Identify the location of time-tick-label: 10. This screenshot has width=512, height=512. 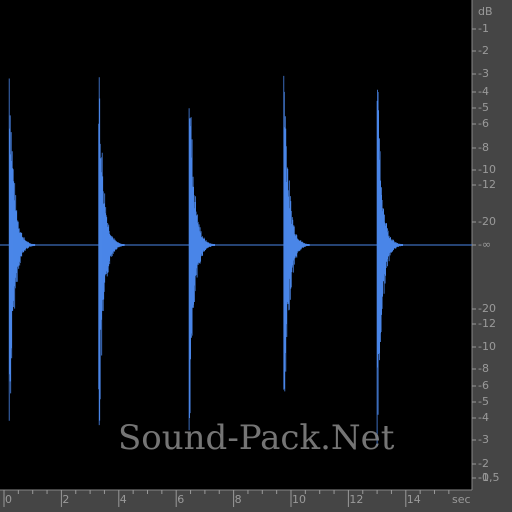
(299, 499).